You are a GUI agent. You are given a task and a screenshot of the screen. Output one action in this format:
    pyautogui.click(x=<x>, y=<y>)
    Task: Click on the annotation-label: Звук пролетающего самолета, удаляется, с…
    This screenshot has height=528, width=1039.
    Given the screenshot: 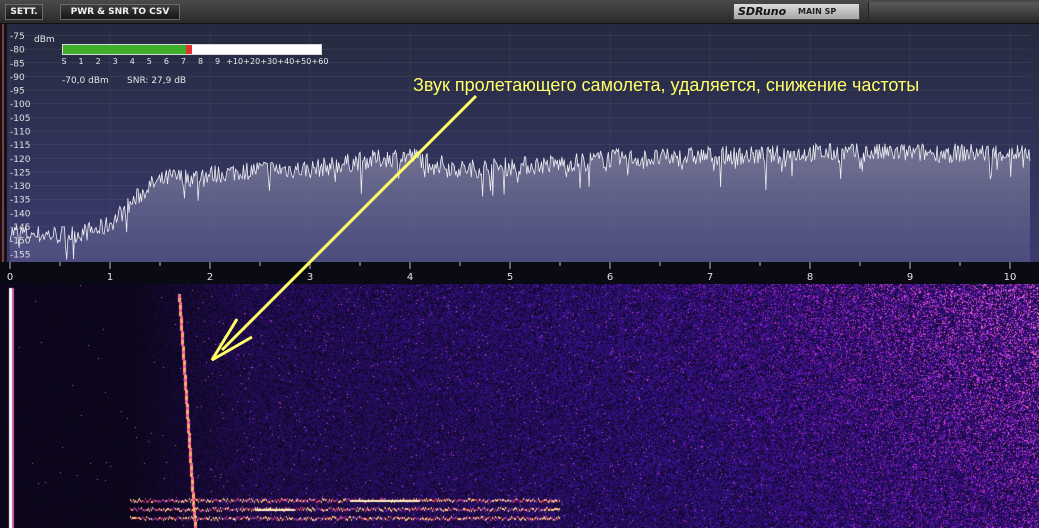 What is the action you would take?
    pyautogui.click(x=666, y=85)
    